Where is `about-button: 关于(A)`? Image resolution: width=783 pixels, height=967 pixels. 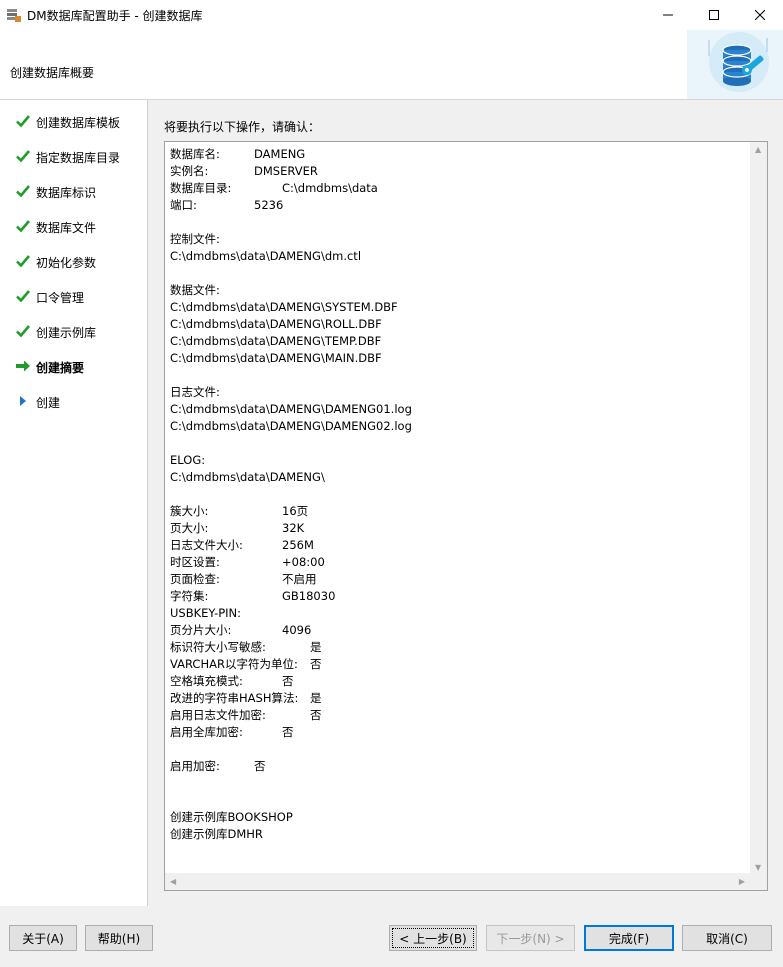
about-button: 关于(A) is located at coordinates (43, 938).